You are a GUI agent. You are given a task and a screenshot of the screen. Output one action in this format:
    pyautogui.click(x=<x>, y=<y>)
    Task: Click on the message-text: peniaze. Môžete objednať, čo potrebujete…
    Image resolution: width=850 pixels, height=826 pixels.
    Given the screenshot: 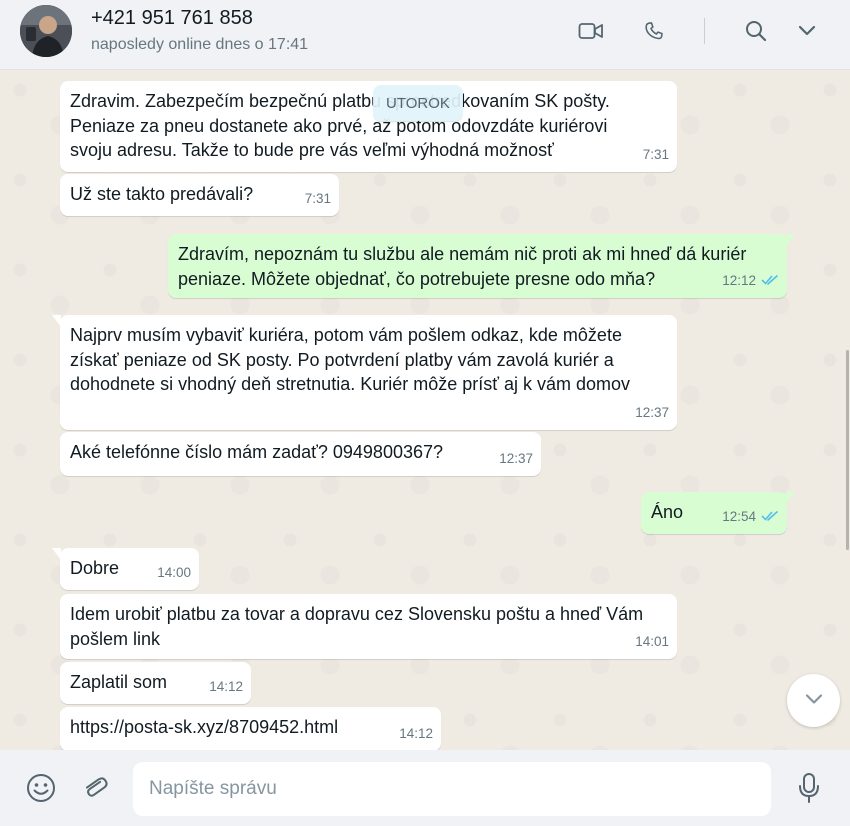 What is the action you would take?
    pyautogui.click(x=417, y=278)
    